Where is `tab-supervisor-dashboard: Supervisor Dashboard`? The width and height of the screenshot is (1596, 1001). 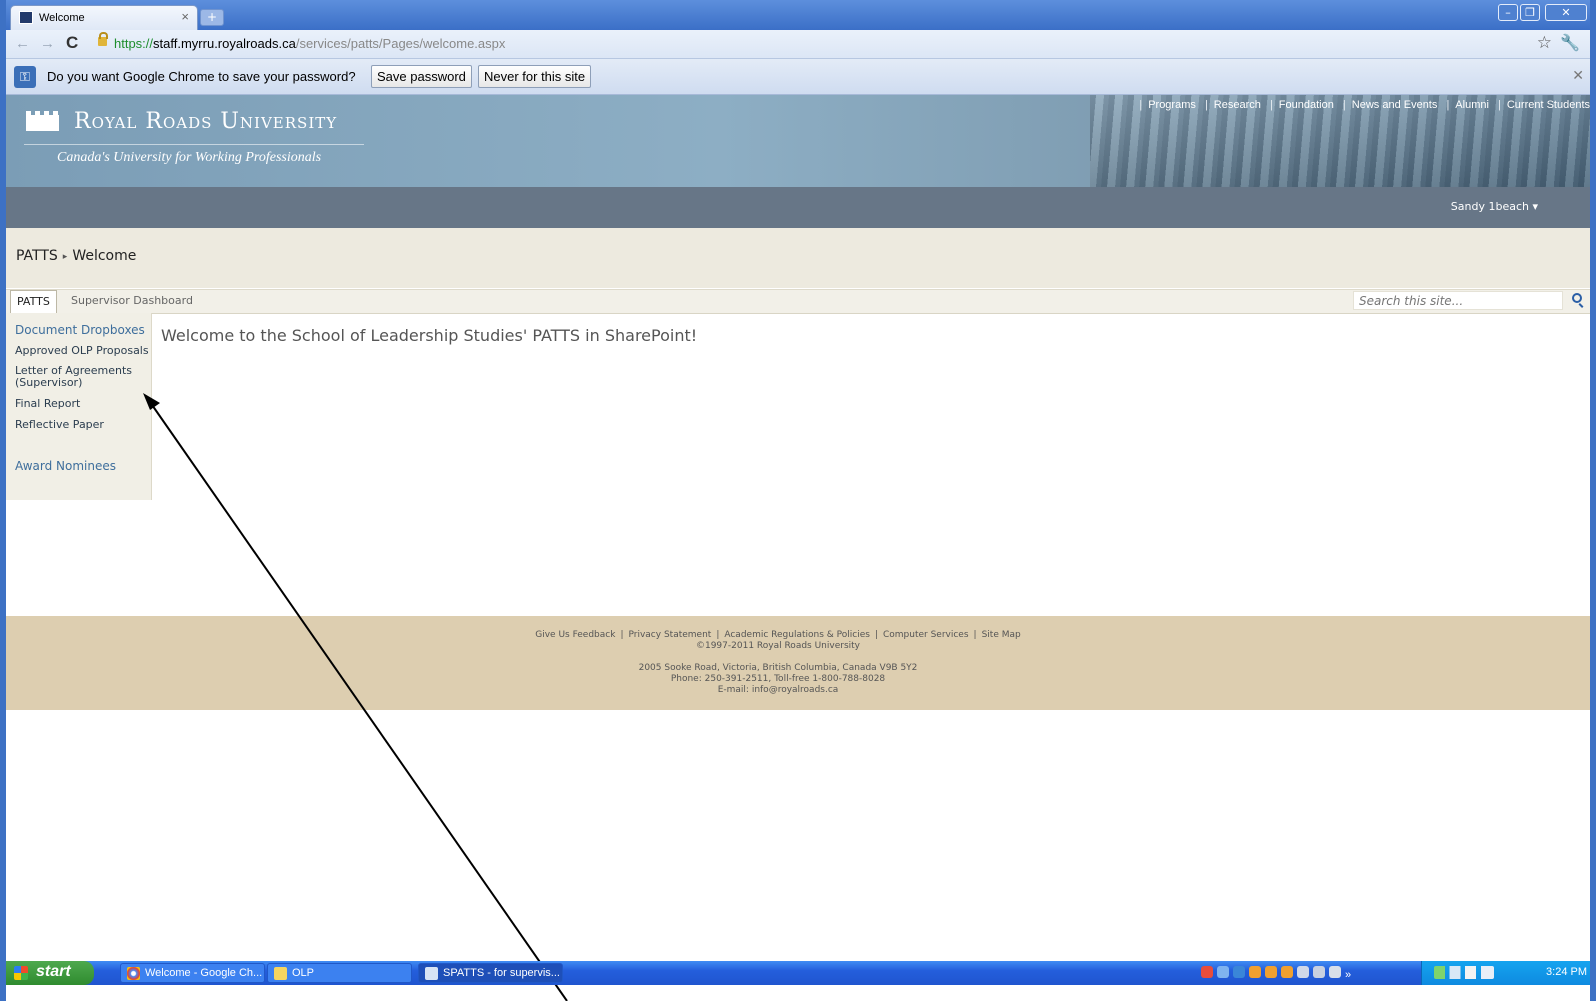
tab-supervisor-dashboard: Supervisor Dashboard is located at coordinates (132, 301).